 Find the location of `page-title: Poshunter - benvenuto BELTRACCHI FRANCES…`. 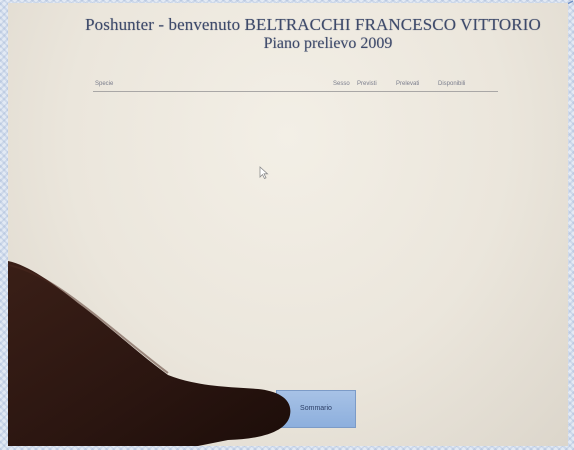

page-title: Poshunter - benvenuto BELTRACCHI FRANCES… is located at coordinates (313, 24).